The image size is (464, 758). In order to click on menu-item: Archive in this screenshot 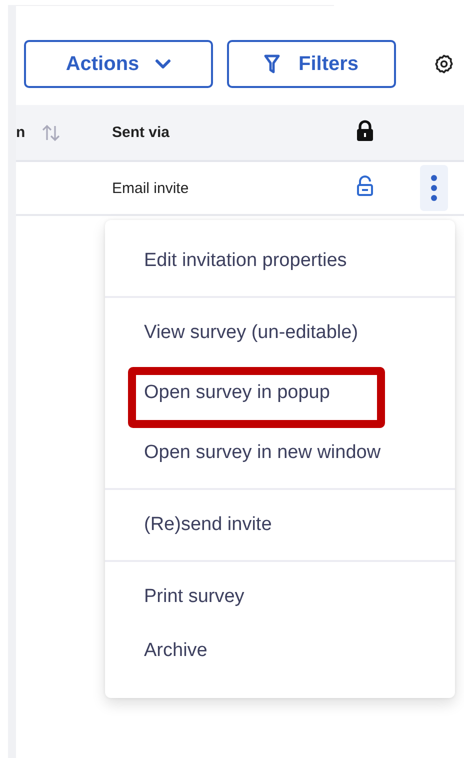, I will do `click(280, 651)`.